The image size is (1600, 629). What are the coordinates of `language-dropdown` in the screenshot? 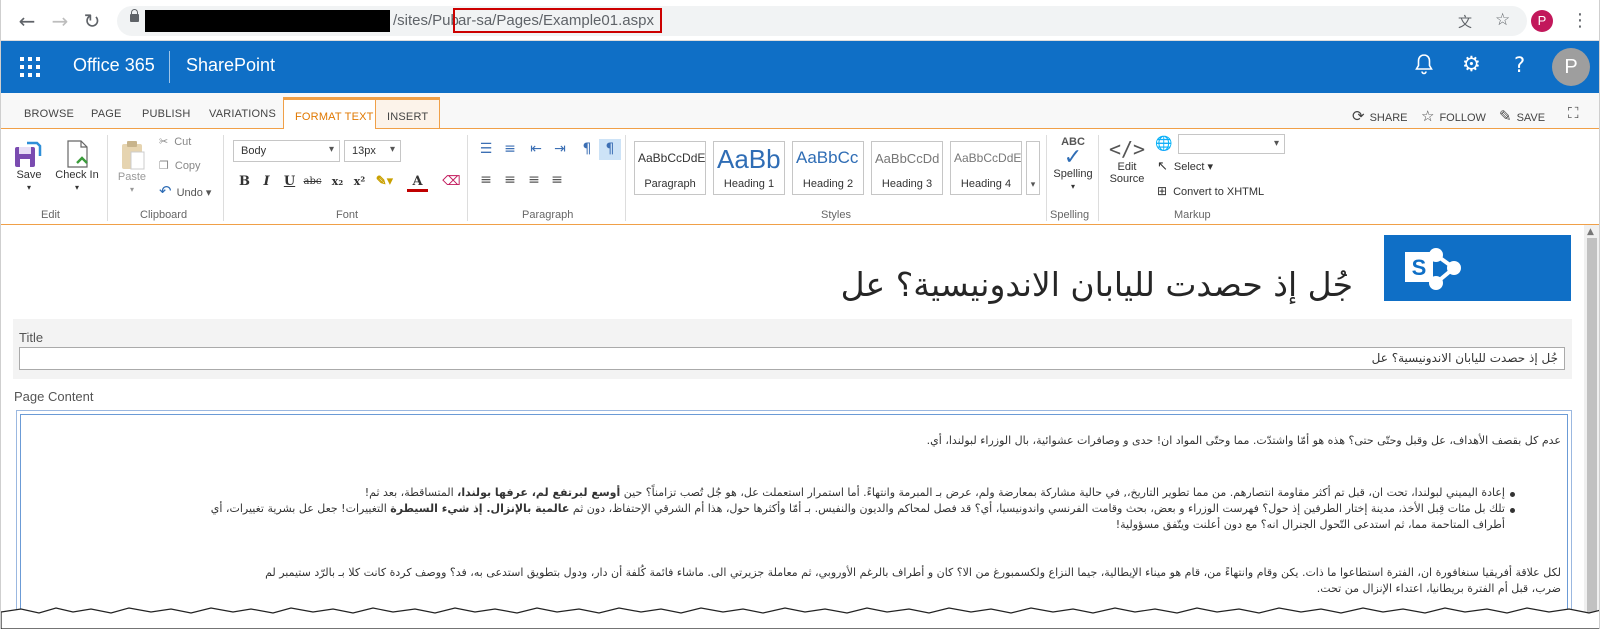 It's located at (1231, 144).